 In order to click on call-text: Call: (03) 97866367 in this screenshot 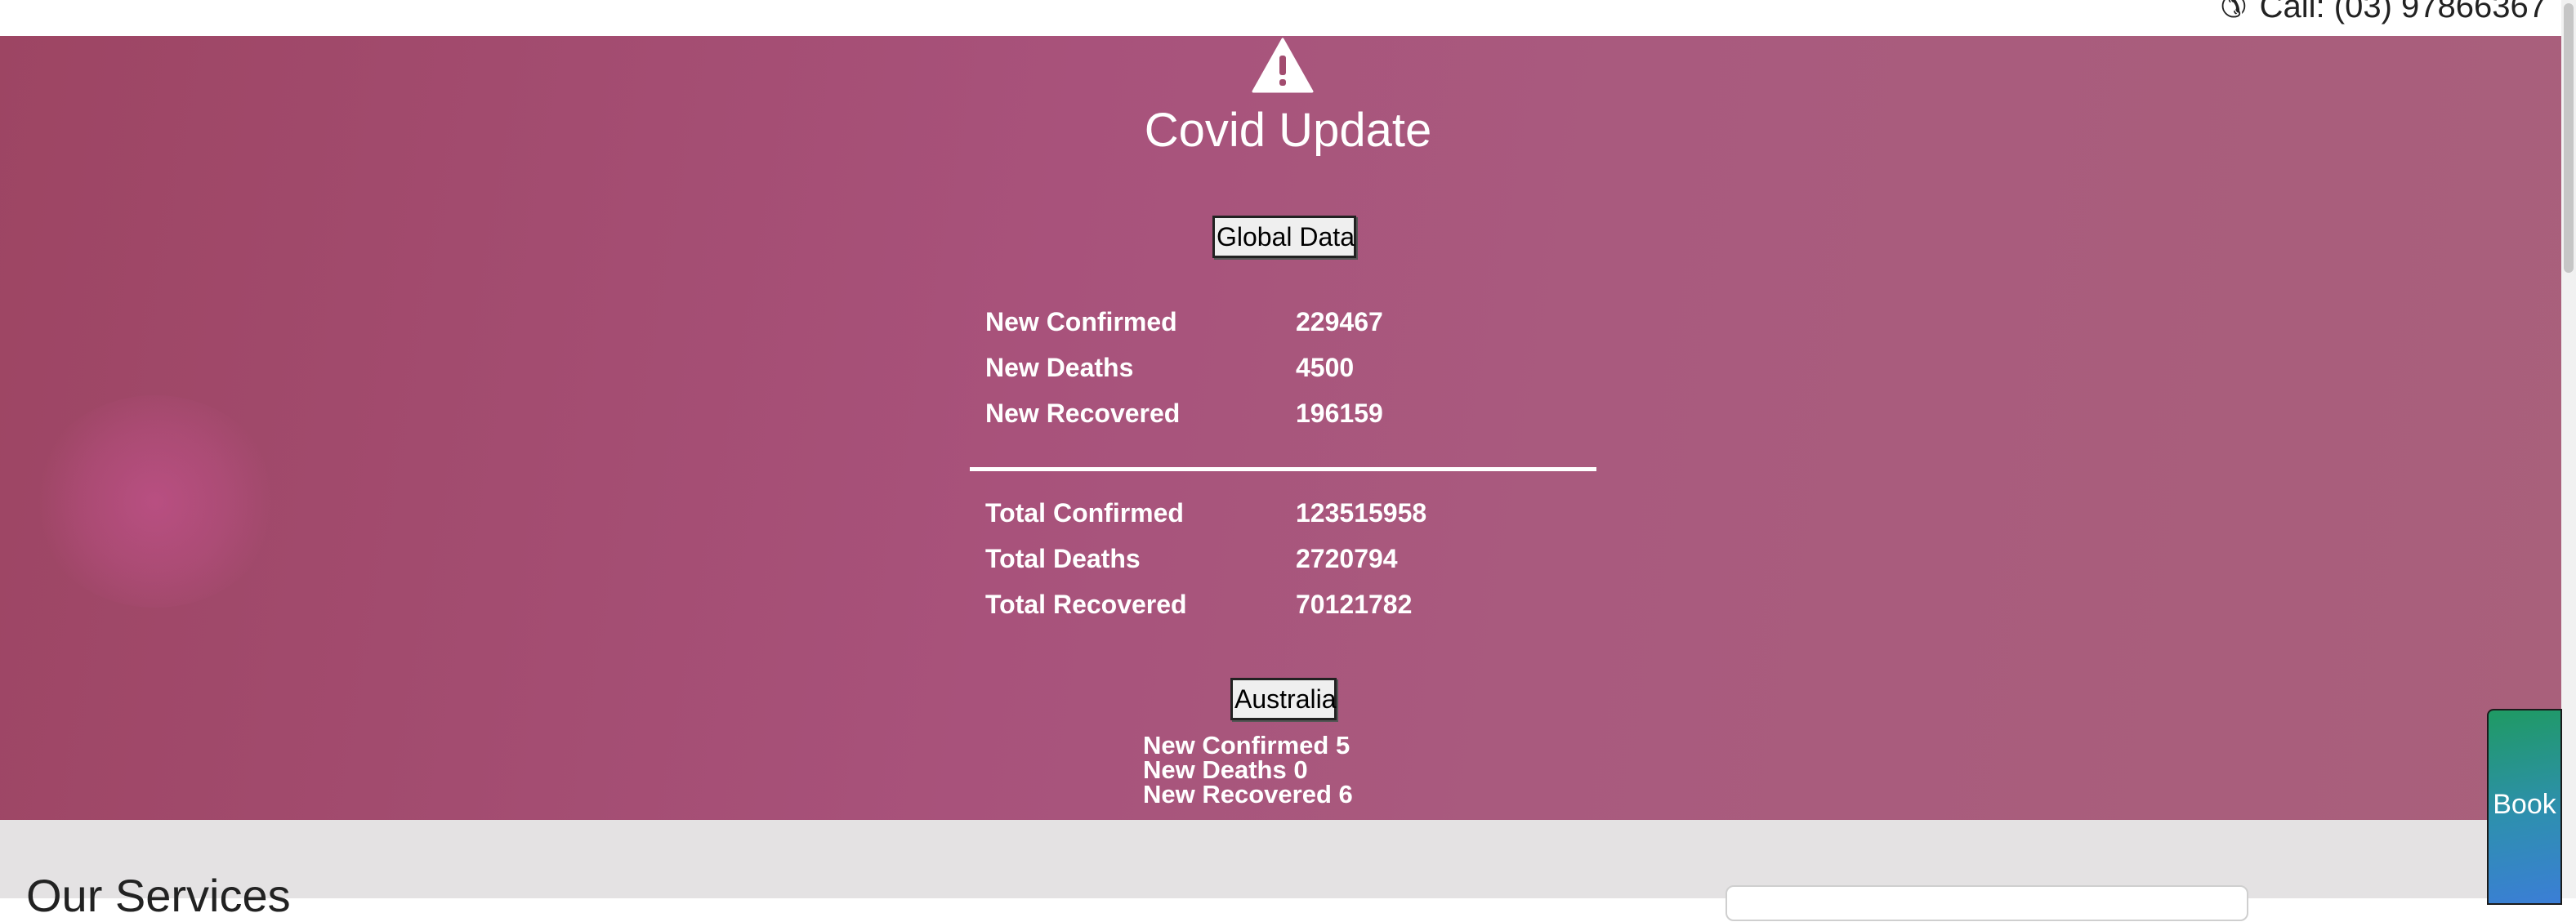, I will do `click(2403, 12)`.